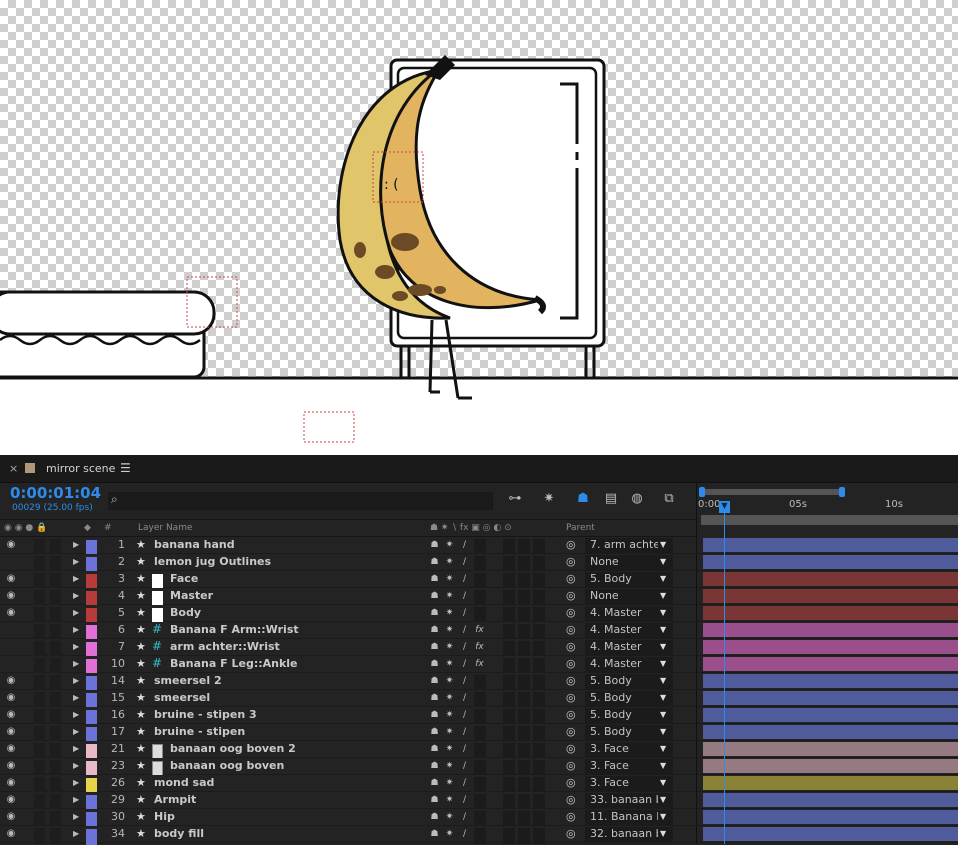 The image size is (958, 845). I want to click on layer-row: ◉ ▶ 29 ★ Armpit ☗✷∕ ◎ 33. banaan bo▼, so click(348, 801).